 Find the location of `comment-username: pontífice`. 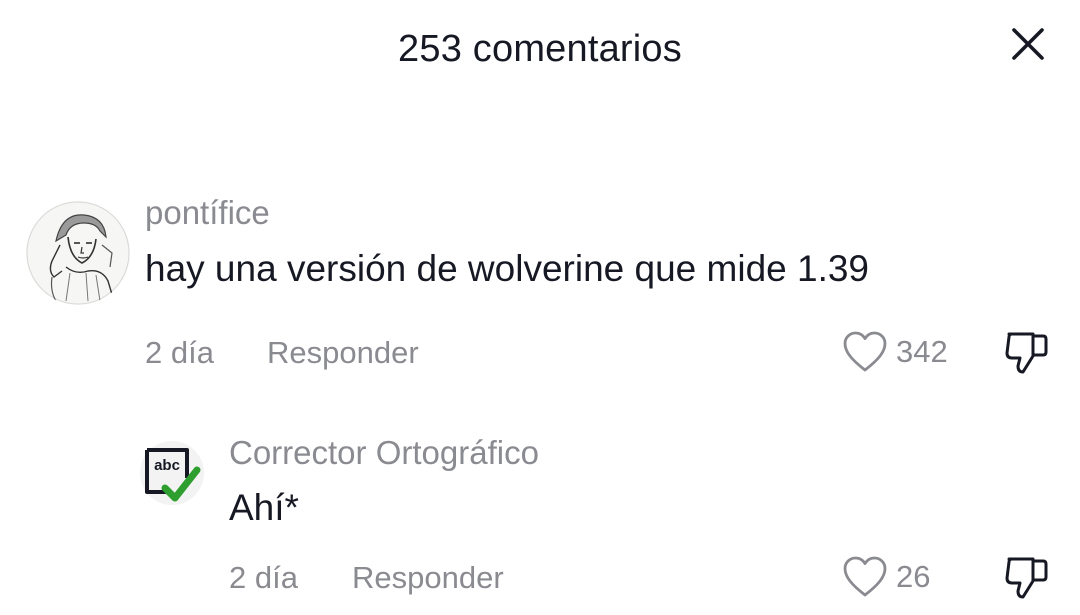

comment-username: pontífice is located at coordinates (207, 213).